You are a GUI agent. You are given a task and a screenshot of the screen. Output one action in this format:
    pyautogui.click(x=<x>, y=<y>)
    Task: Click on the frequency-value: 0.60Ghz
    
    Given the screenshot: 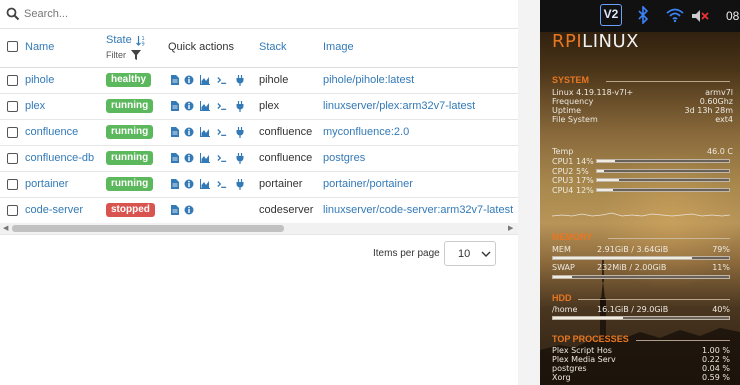 What is the action you would take?
    pyautogui.click(x=716, y=101)
    